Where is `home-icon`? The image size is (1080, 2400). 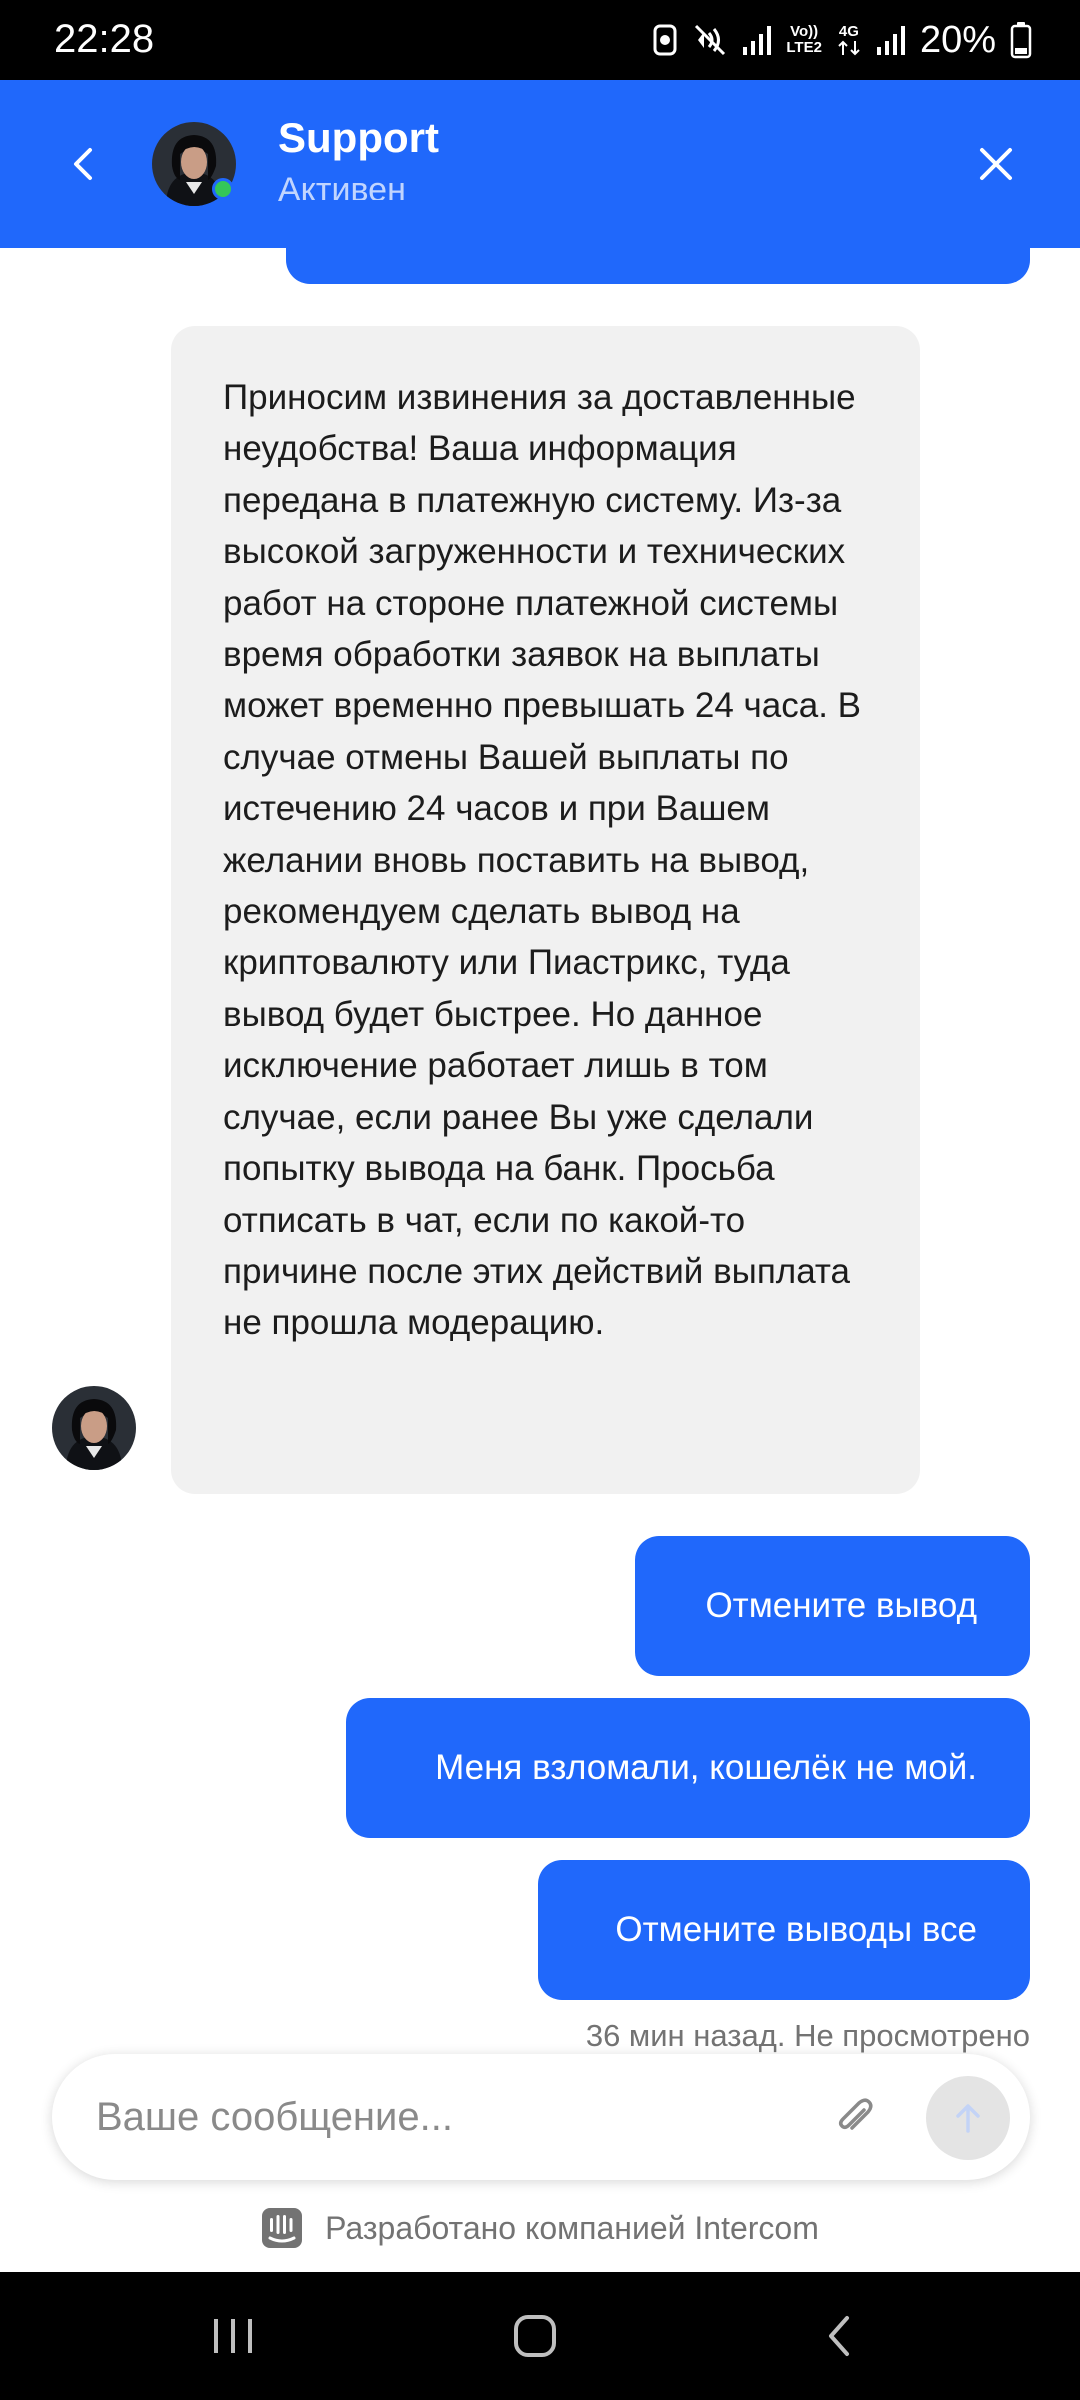
home-icon is located at coordinates (535, 2336).